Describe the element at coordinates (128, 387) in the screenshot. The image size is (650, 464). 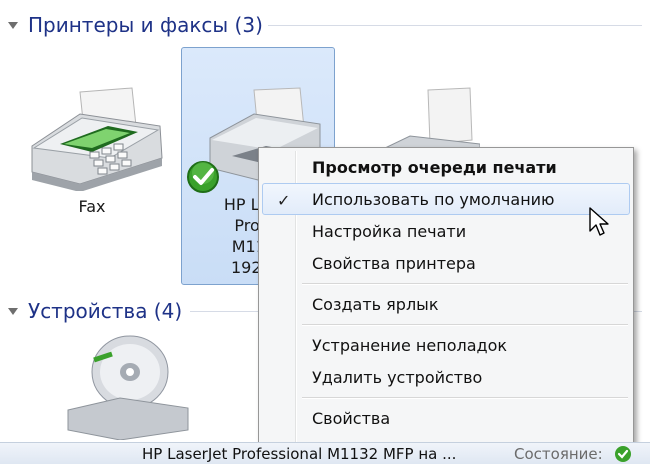
I see `optical-drive-icon` at that location.